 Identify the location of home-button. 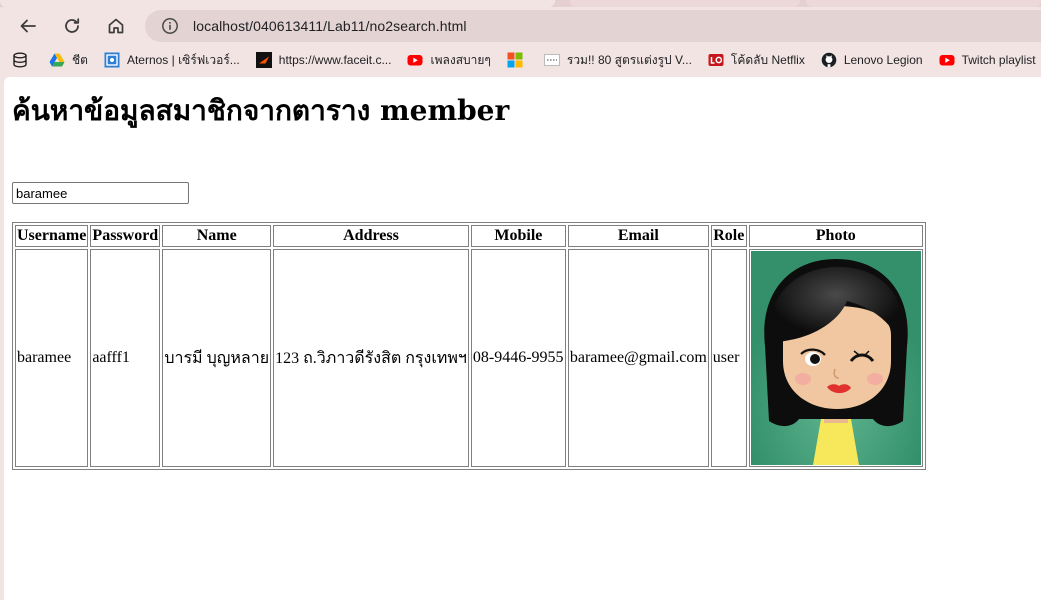
(116, 26).